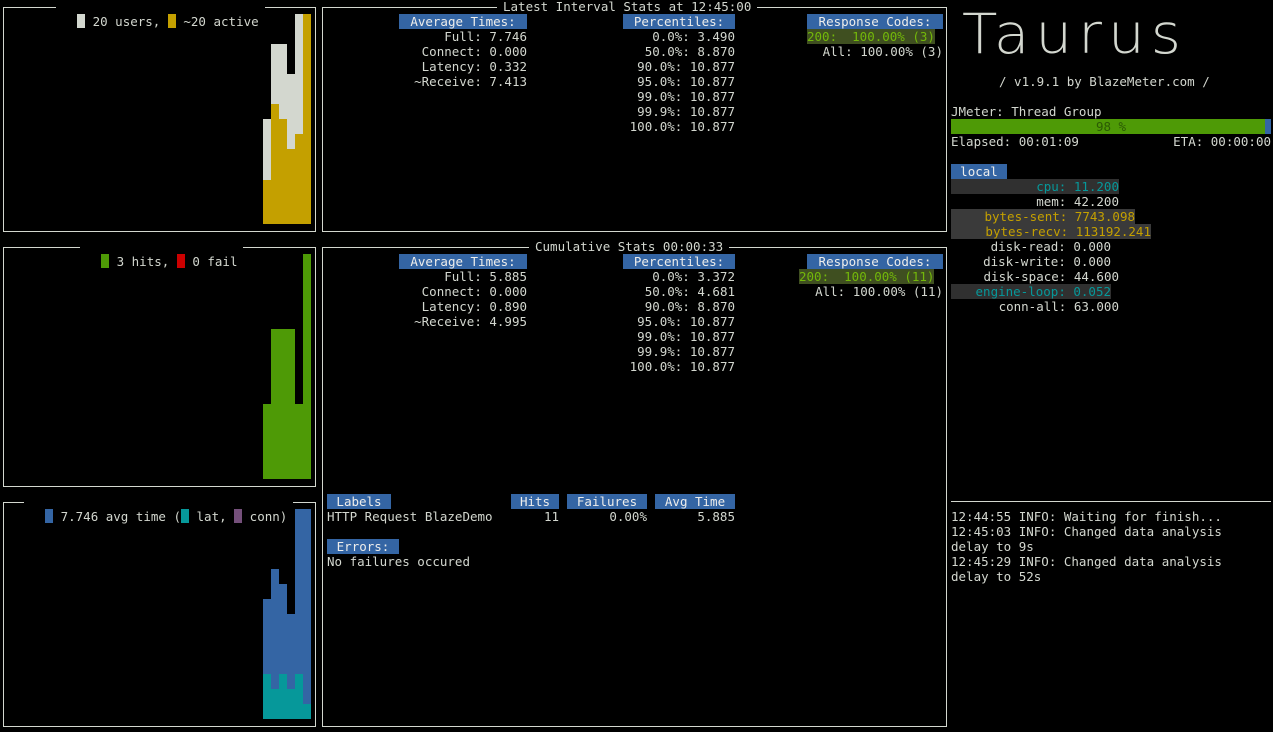 The height and width of the screenshot is (732, 1273). Describe the element at coordinates (979, 171) in the screenshot. I see `local-header: local` at that location.